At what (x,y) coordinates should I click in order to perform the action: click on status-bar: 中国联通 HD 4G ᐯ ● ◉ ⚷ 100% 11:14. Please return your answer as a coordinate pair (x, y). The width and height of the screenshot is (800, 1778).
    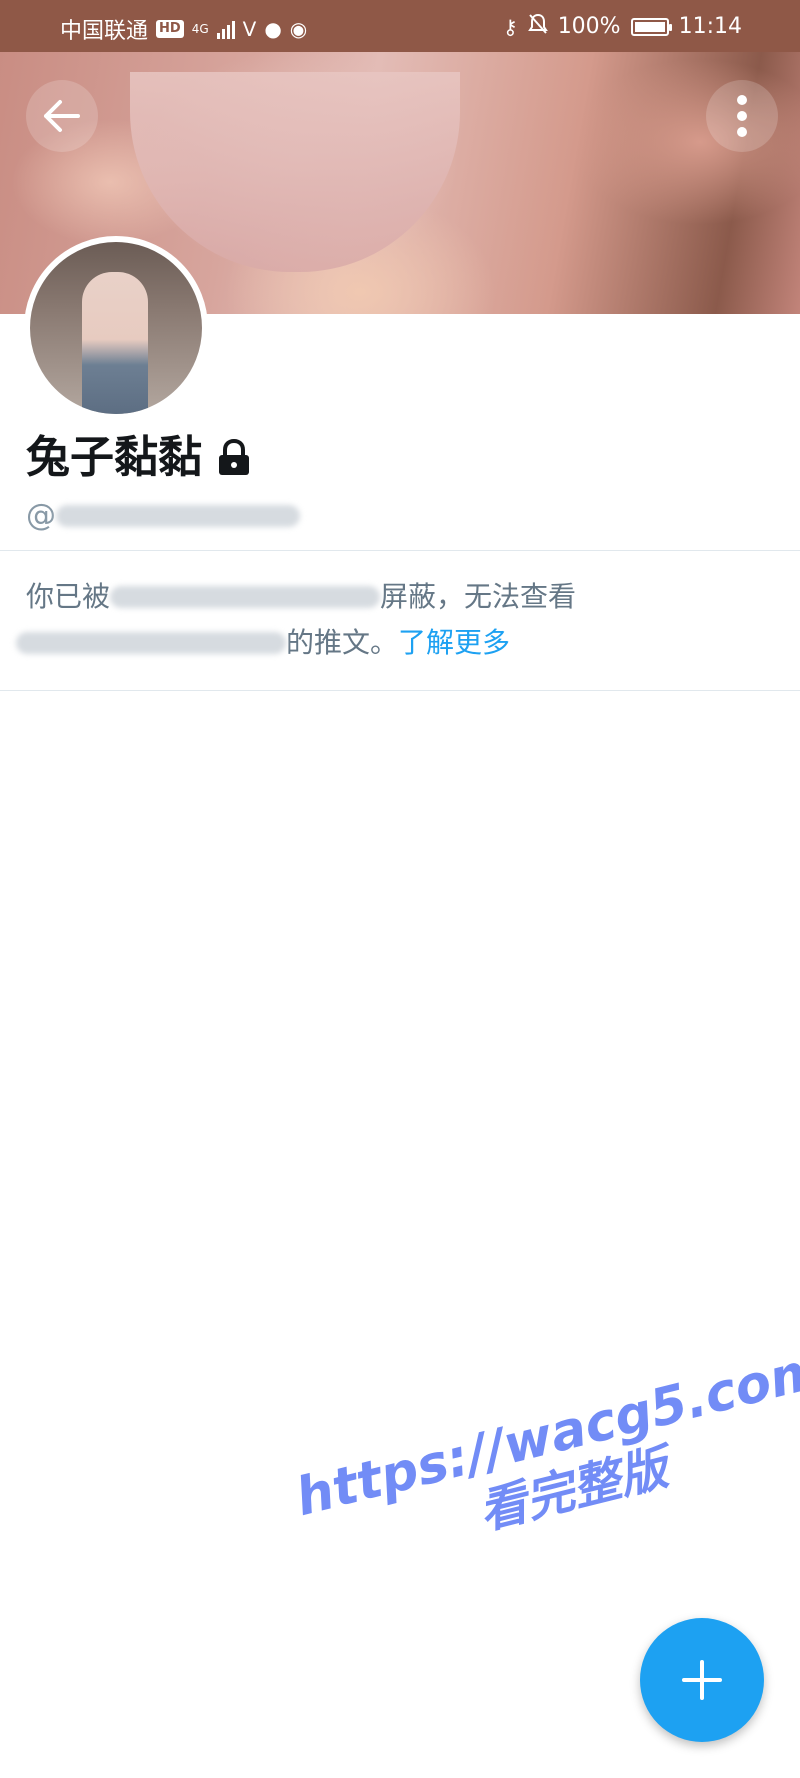
    Looking at the image, I should click on (400, 26).